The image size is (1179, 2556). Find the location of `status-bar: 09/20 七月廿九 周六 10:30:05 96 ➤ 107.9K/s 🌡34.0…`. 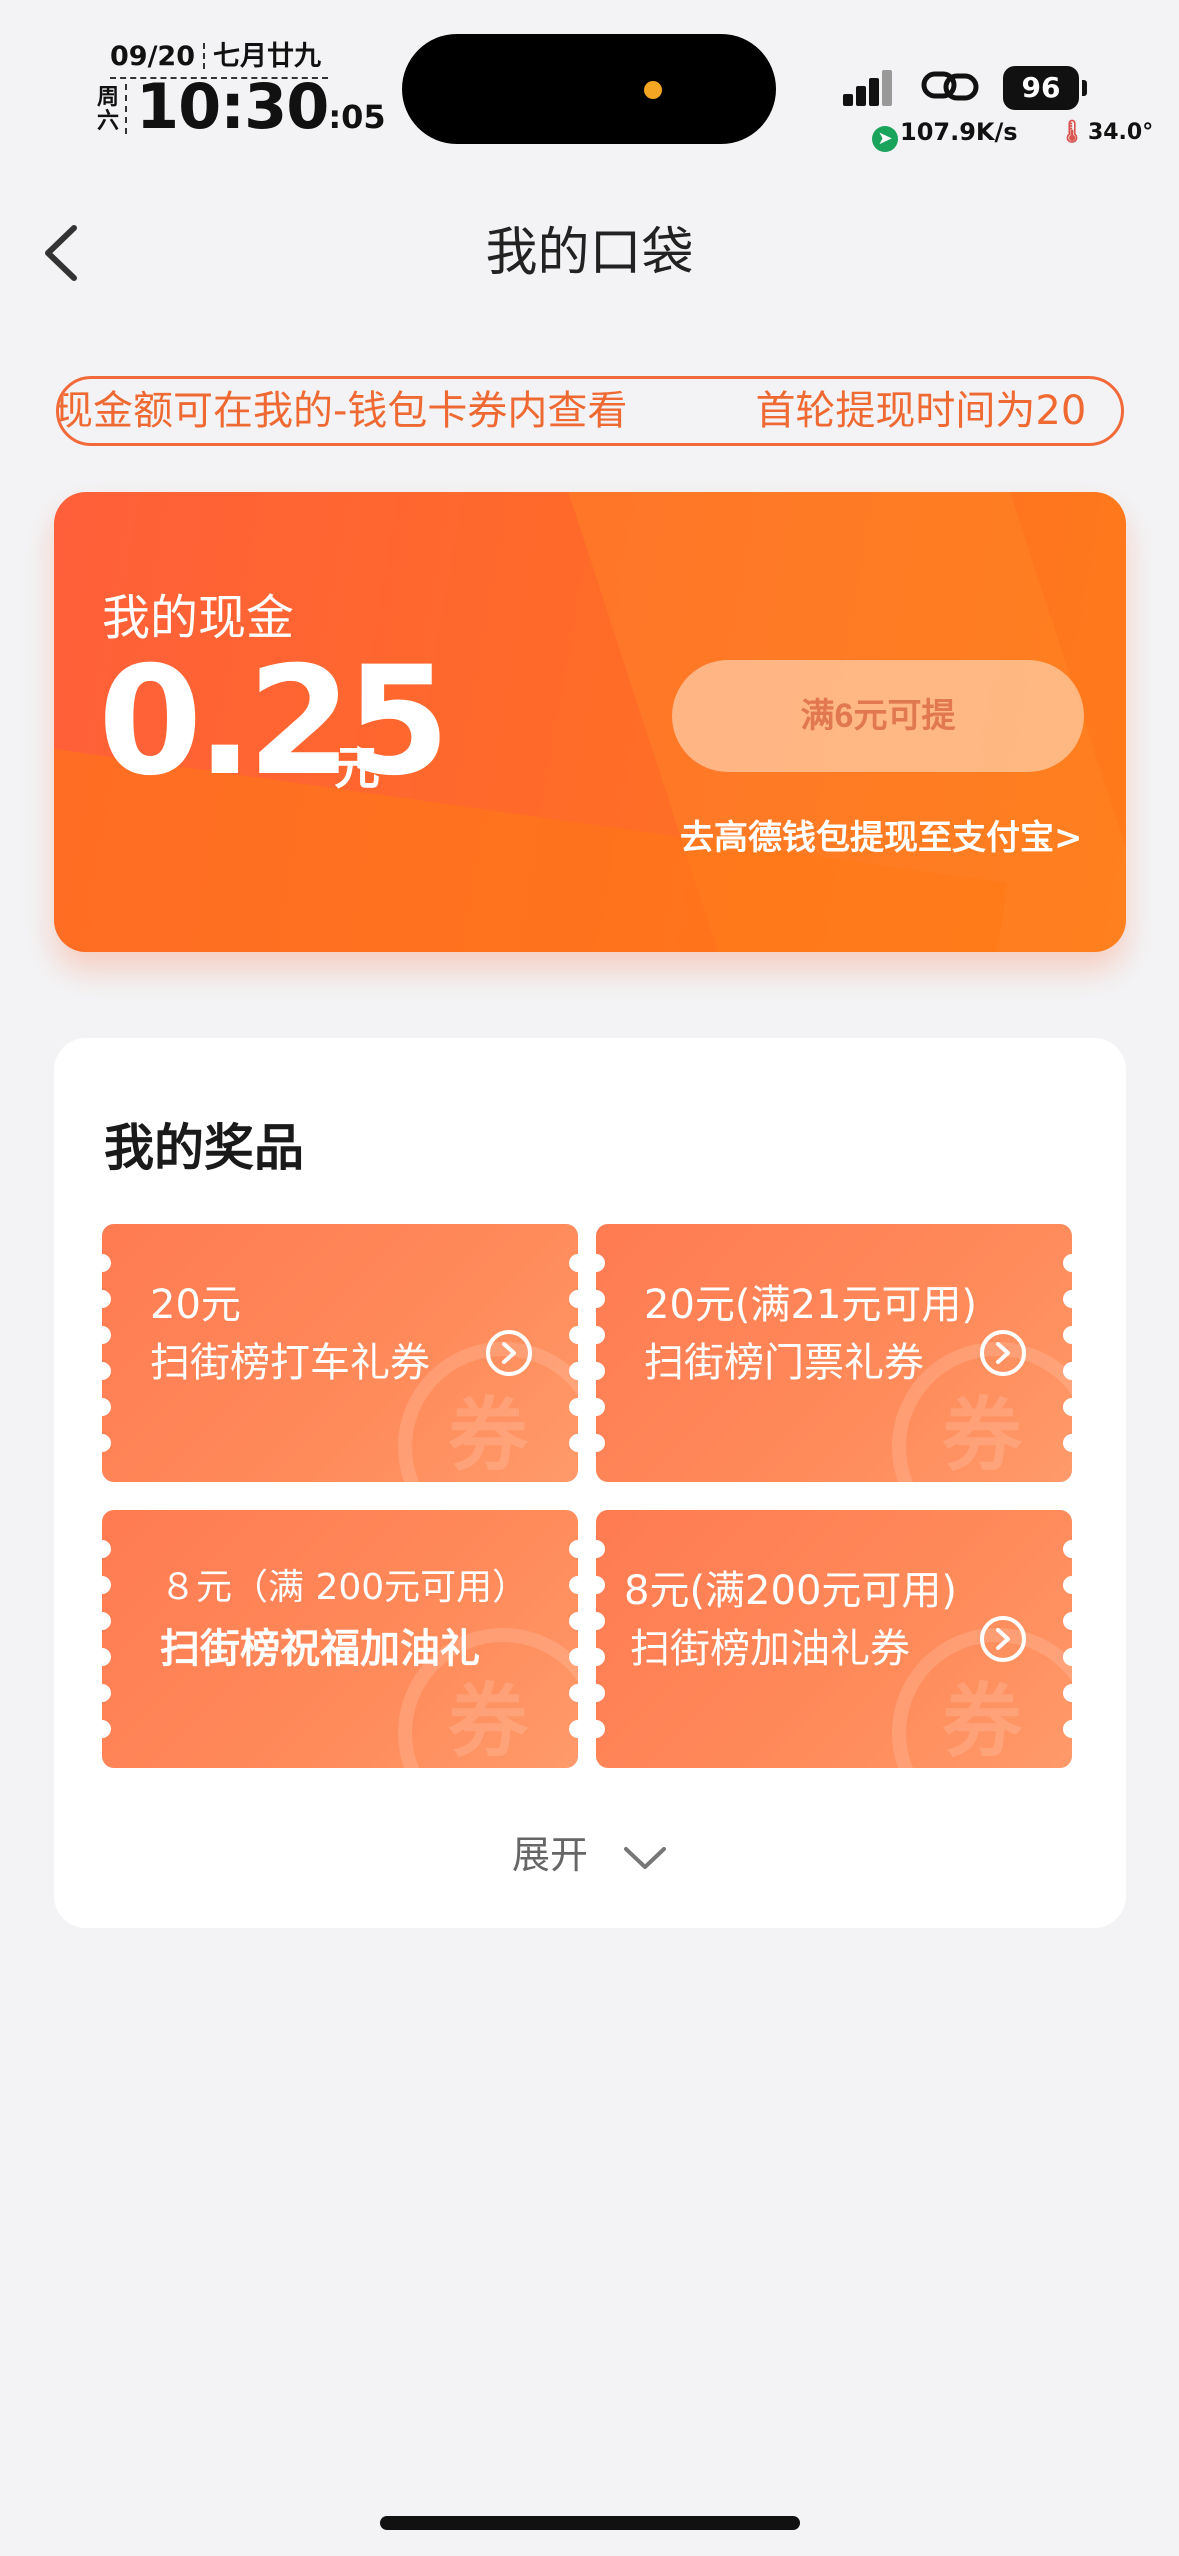

status-bar: 09/20 七月廿九 周六 10:30:05 96 ➤ 107.9K/s 🌡34.0… is located at coordinates (589, 85).